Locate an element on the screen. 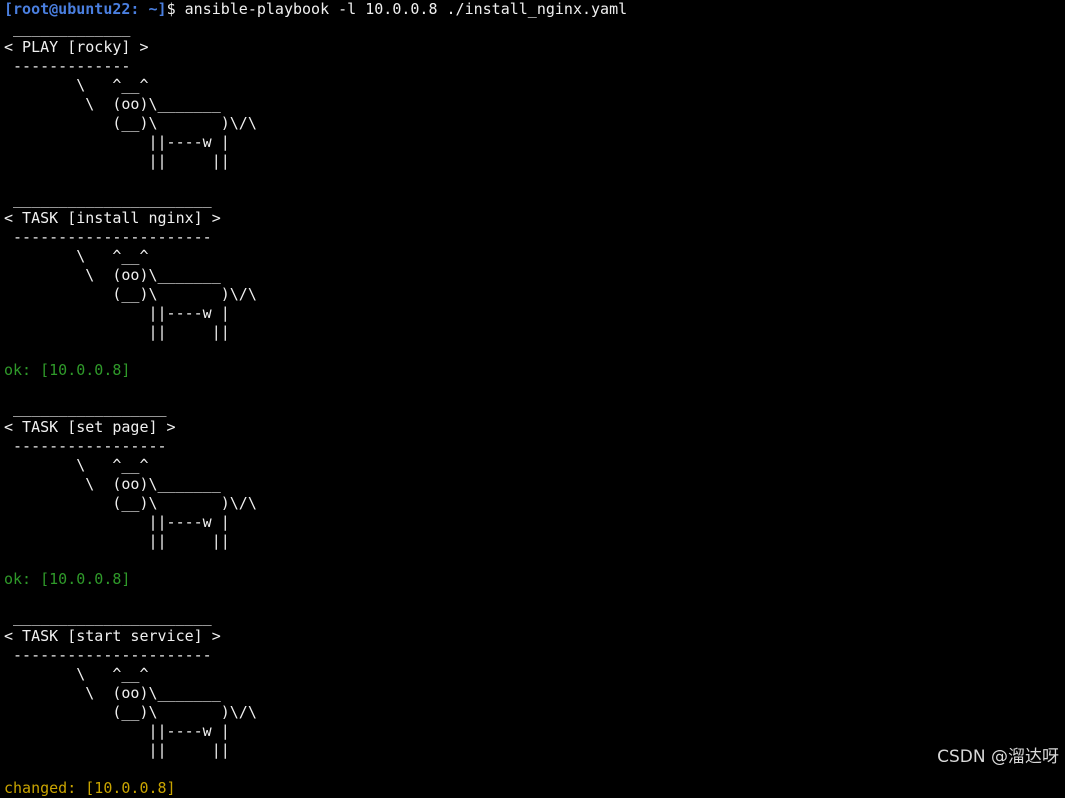 The image size is (1065, 798). task-banner-bottom: ----------------- is located at coordinates (85, 446).